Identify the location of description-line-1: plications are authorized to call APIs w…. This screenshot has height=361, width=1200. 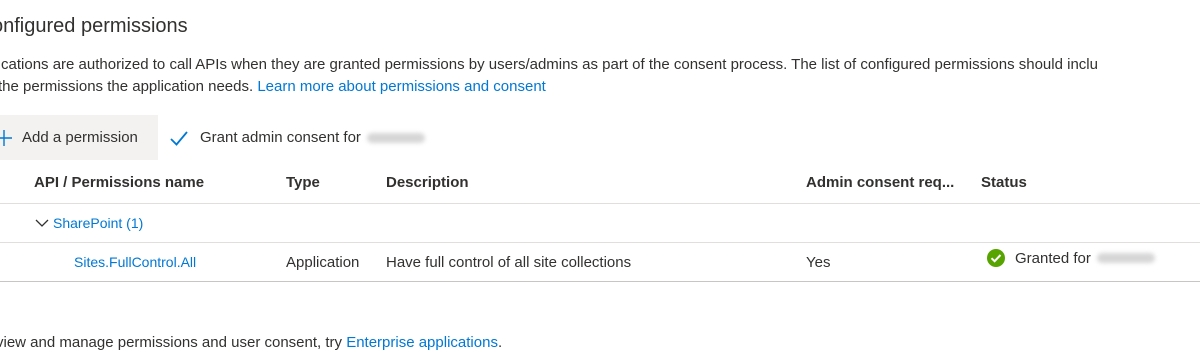
(549, 64).